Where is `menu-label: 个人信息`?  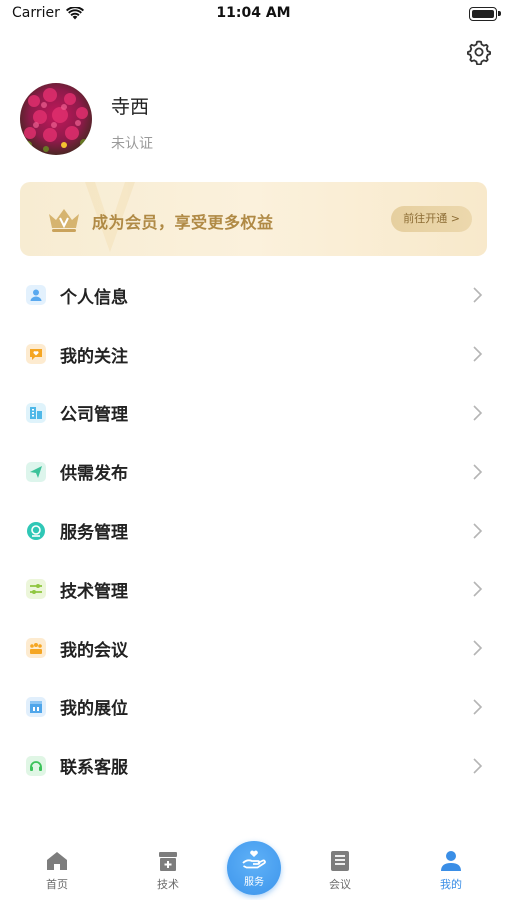 menu-label: 个人信息 is located at coordinates (94, 297).